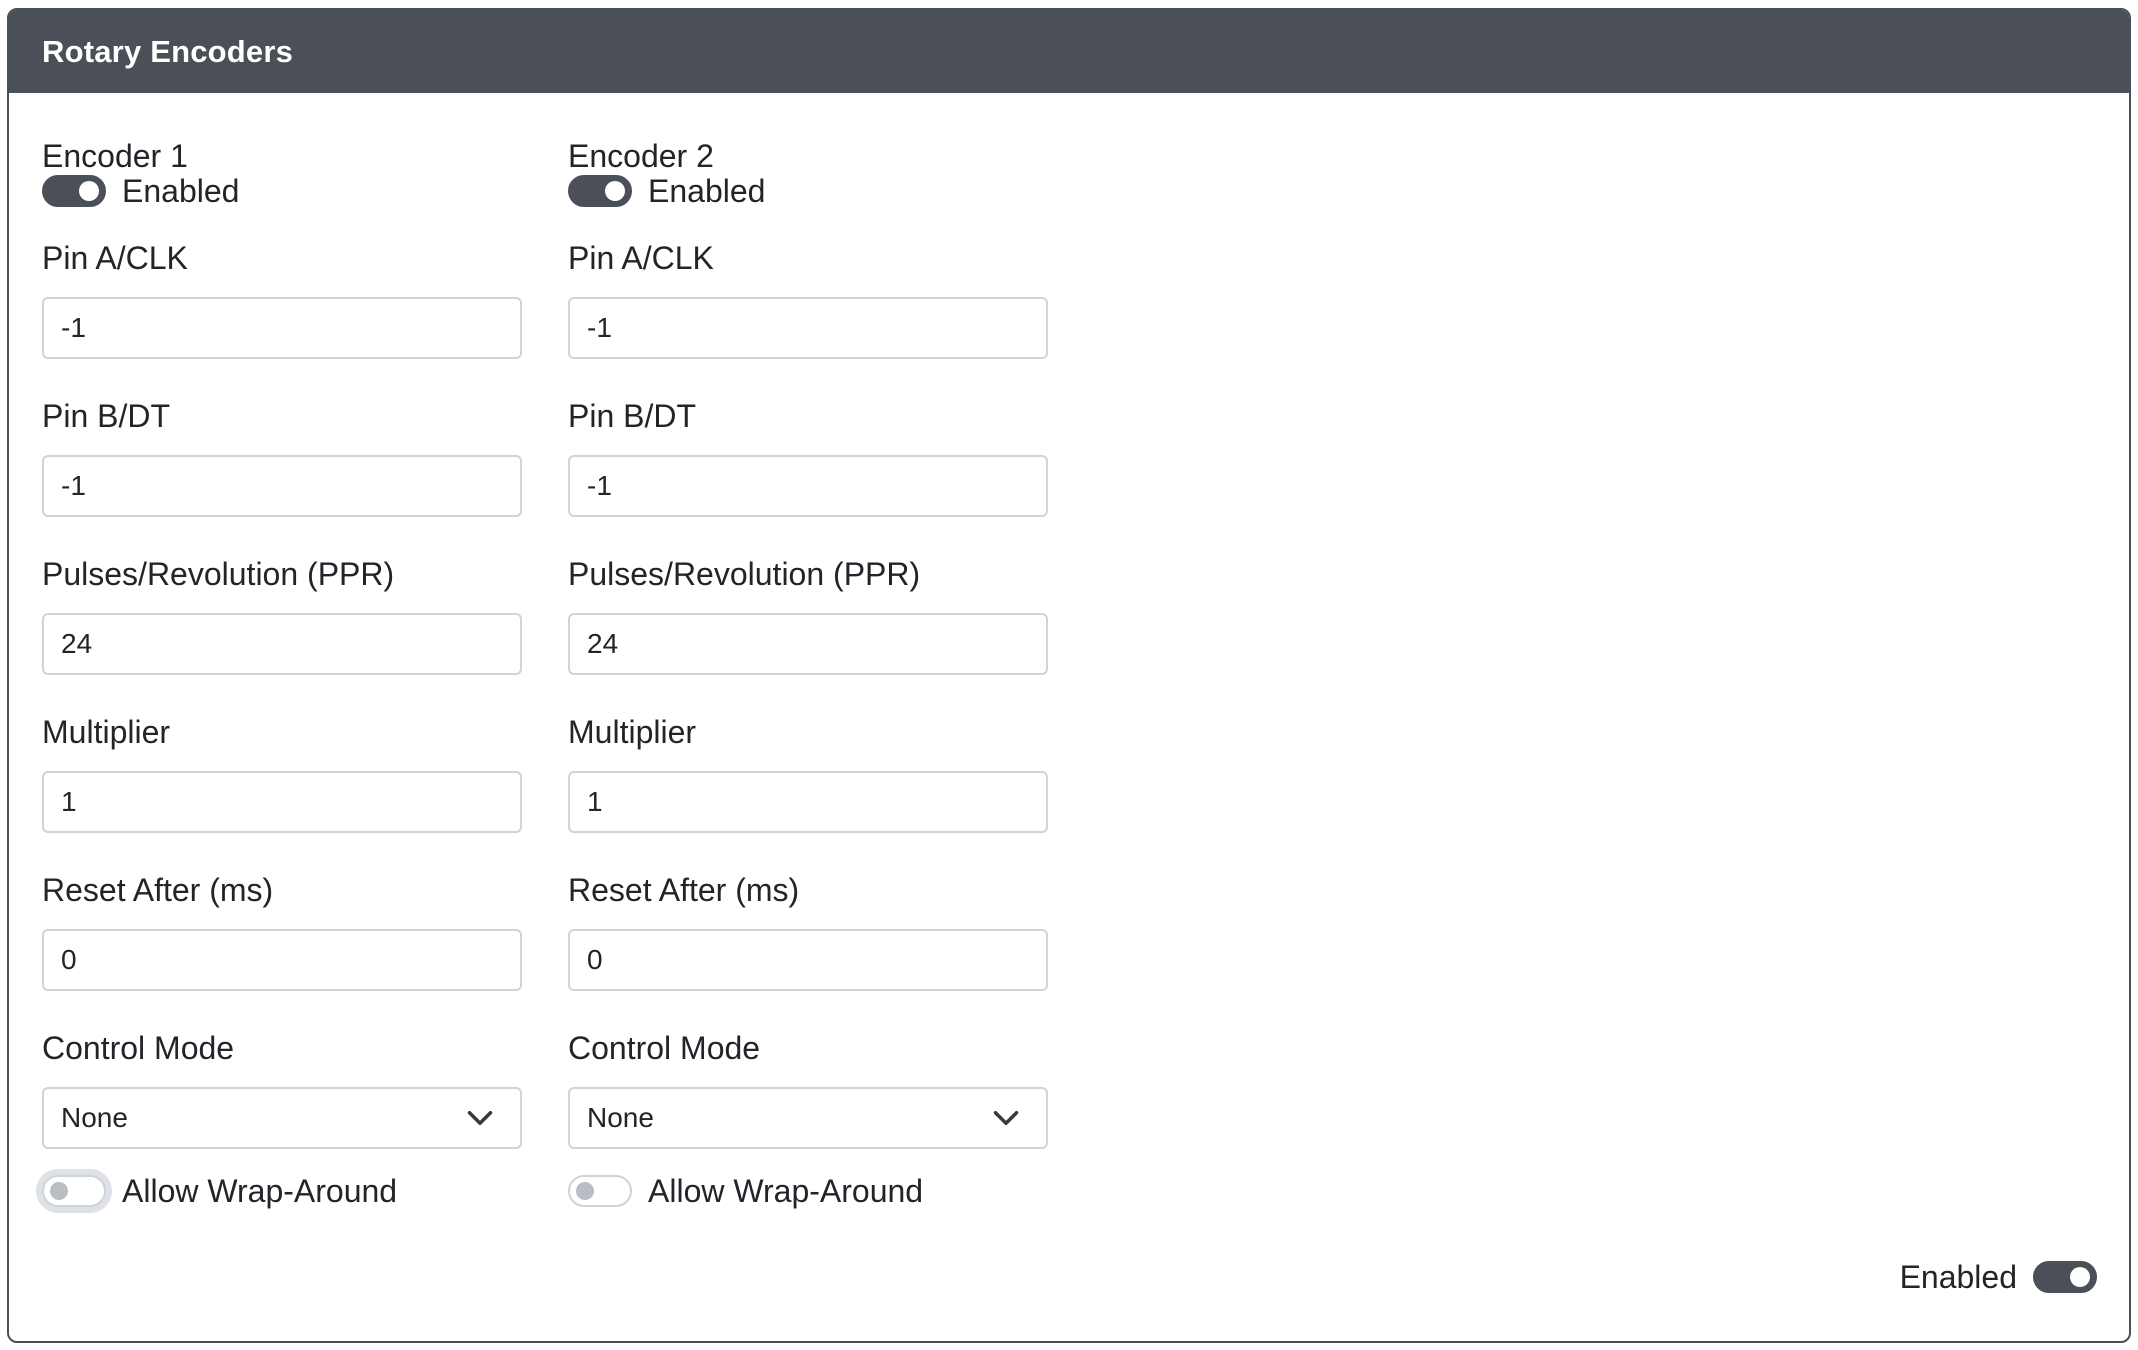 This screenshot has width=2138, height=1350. I want to click on encoder-1-ppr-label: Pulses/Revolution (PPR), so click(218, 574).